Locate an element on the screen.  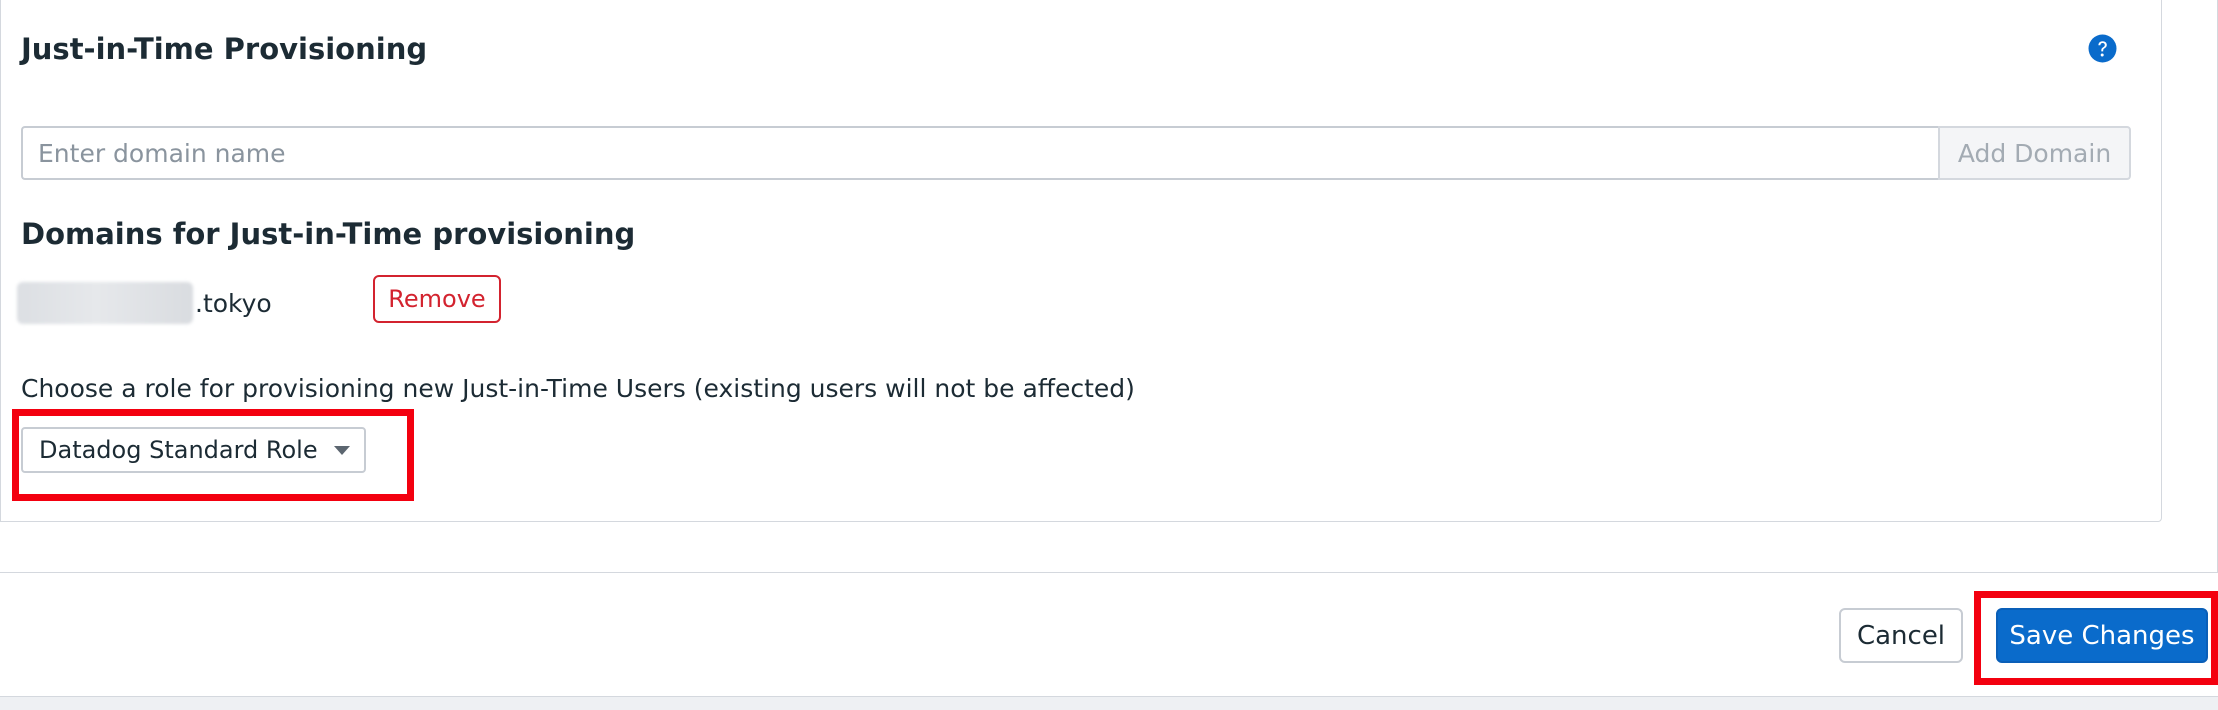
add-domain-row: Add Domain is located at coordinates (1076, 153).